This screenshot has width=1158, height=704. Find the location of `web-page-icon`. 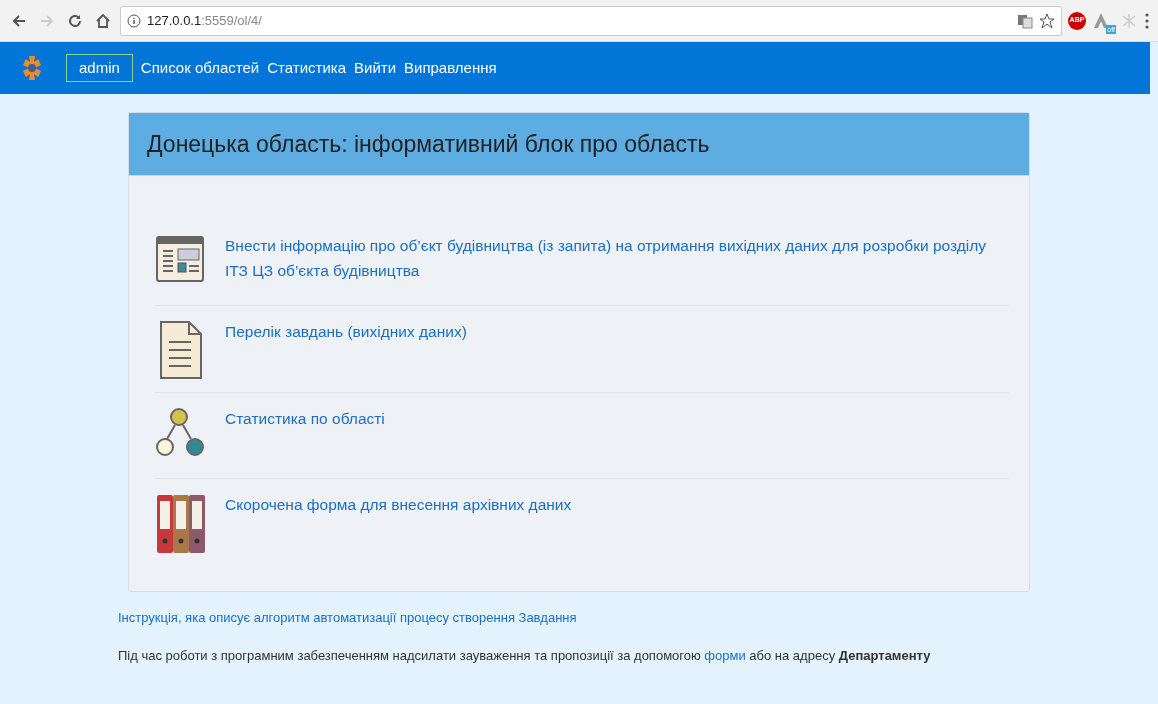

web-page-icon is located at coordinates (180, 259).